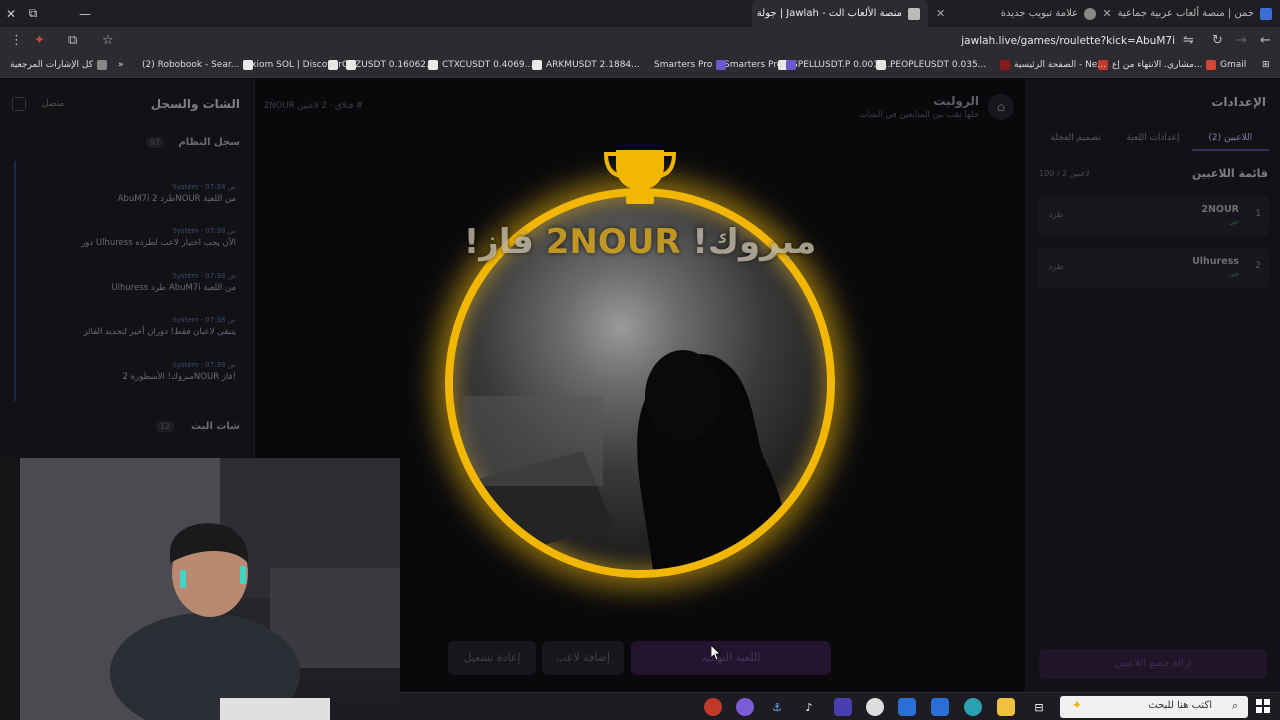  I want to click on panel-title: الشات والسجل, so click(195, 104).